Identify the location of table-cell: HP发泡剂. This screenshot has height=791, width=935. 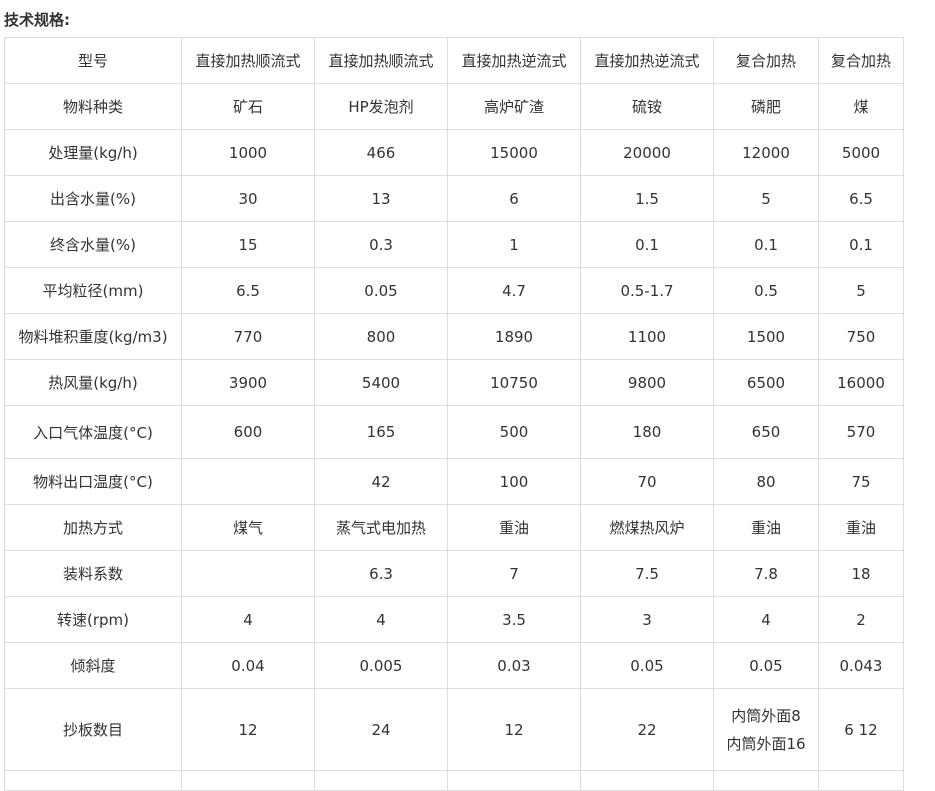
(381, 106).